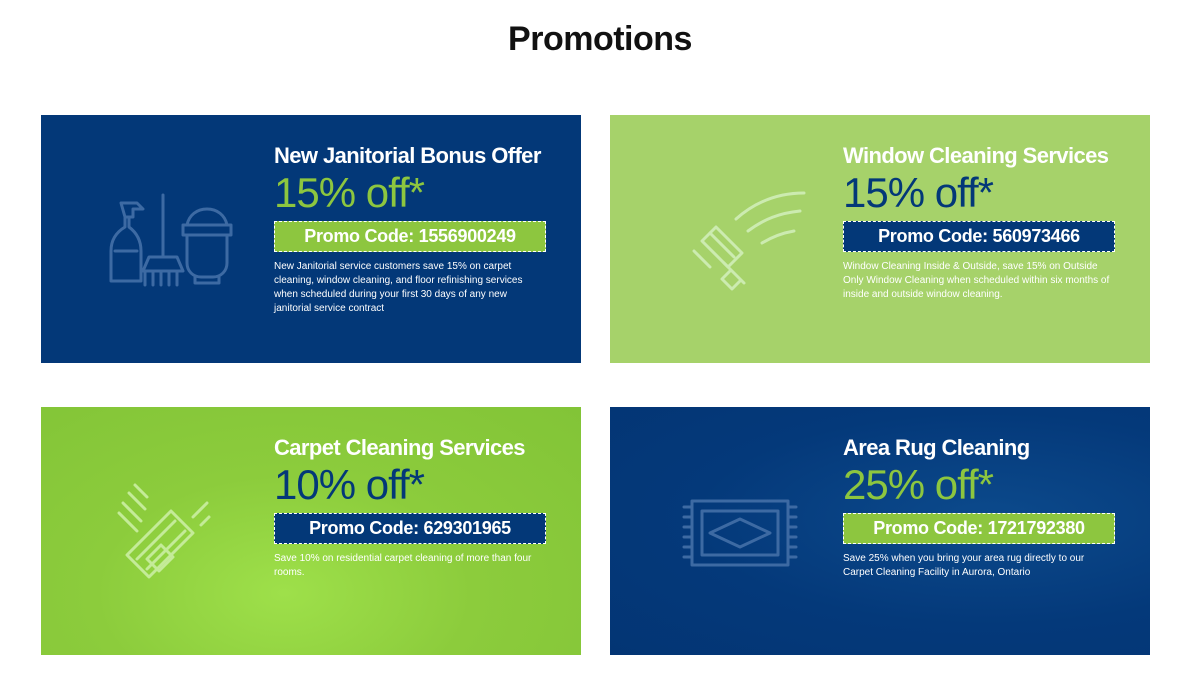 The image size is (1200, 695). What do you see at coordinates (976, 155) in the screenshot?
I see `promo-title: Window Cleaning Services` at bounding box center [976, 155].